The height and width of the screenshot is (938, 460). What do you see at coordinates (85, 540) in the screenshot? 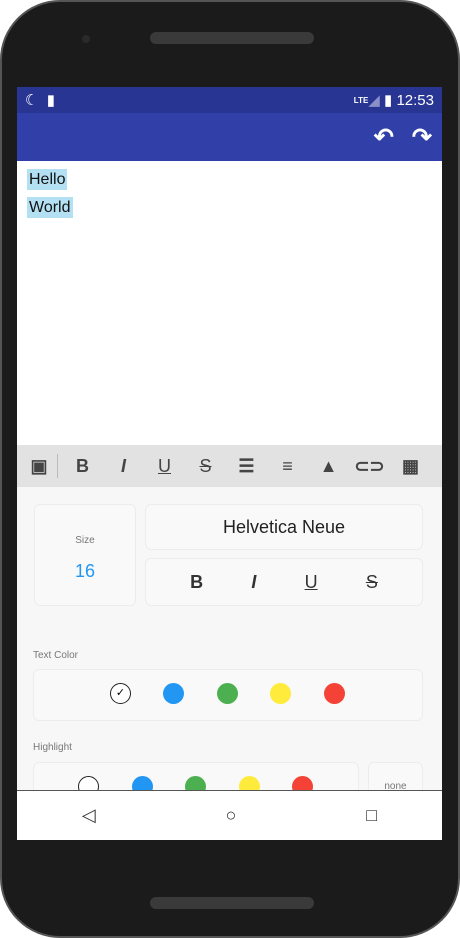
I see `size-label: Size` at bounding box center [85, 540].